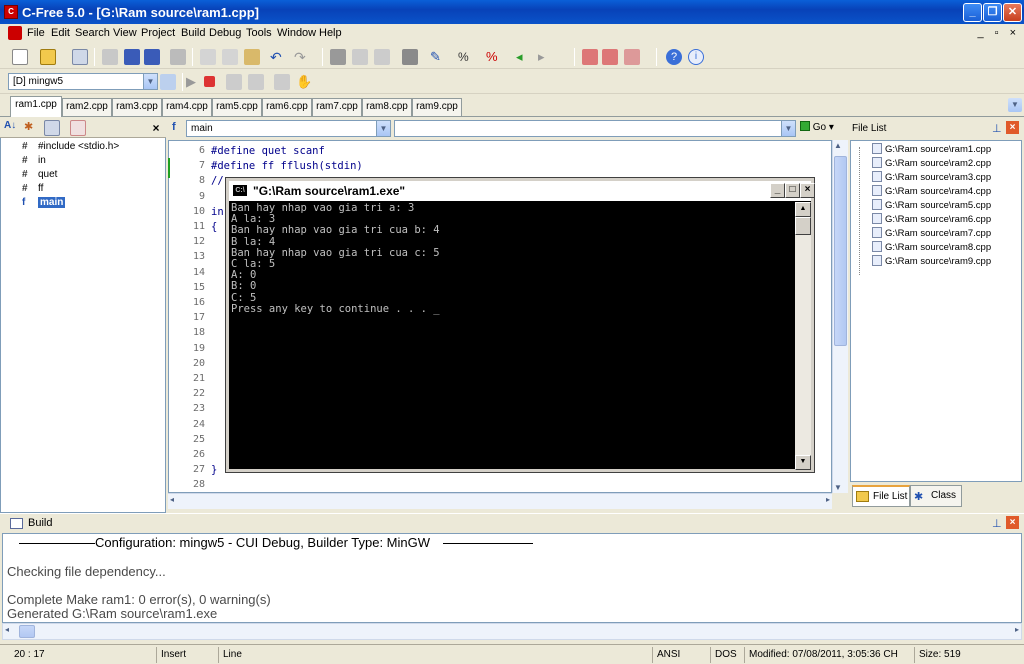 This screenshot has width=1024, height=664. Describe the element at coordinates (282, 82) in the screenshot. I see `rebuild-icon` at that location.